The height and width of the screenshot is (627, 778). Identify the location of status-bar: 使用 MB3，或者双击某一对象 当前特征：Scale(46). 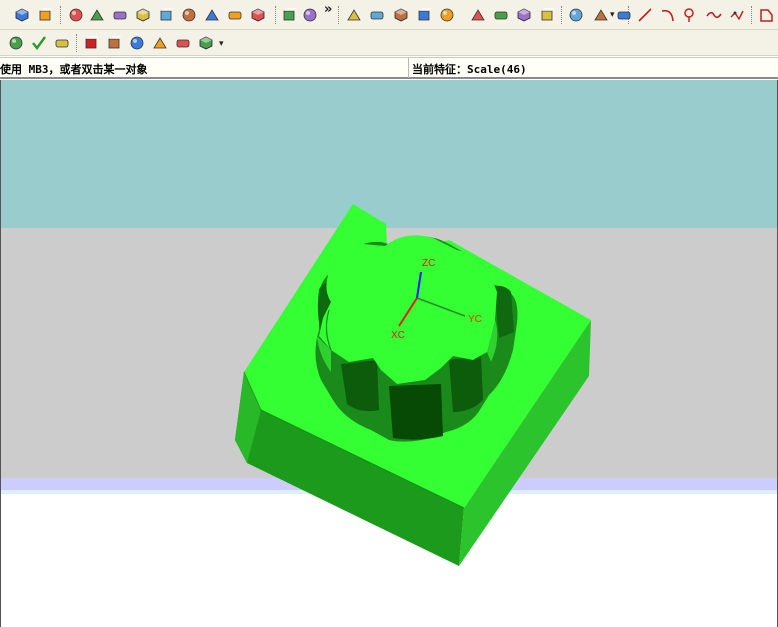
(389, 68).